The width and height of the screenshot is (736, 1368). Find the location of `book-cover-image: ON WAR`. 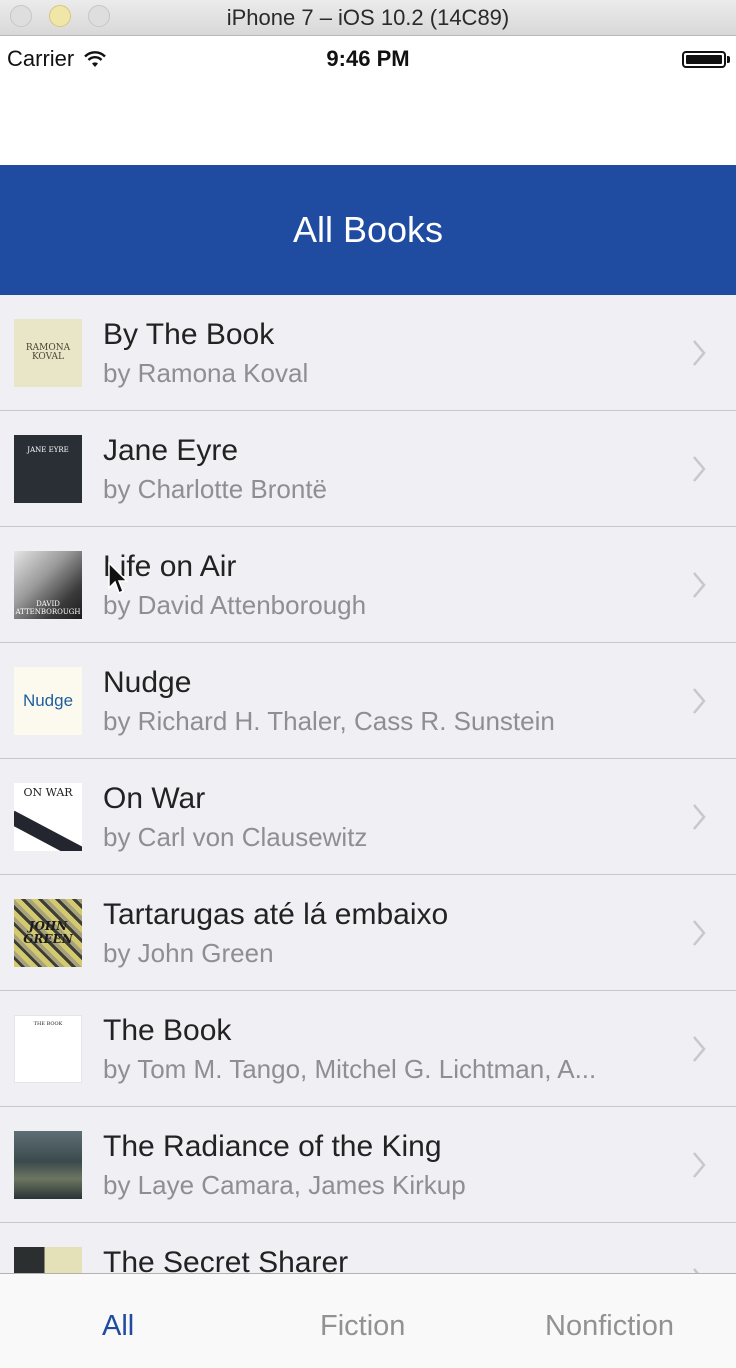

book-cover-image: ON WAR is located at coordinates (48, 817).